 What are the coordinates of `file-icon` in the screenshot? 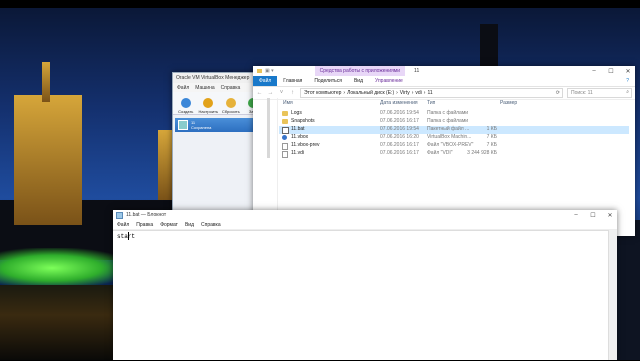 It's located at (285, 146).